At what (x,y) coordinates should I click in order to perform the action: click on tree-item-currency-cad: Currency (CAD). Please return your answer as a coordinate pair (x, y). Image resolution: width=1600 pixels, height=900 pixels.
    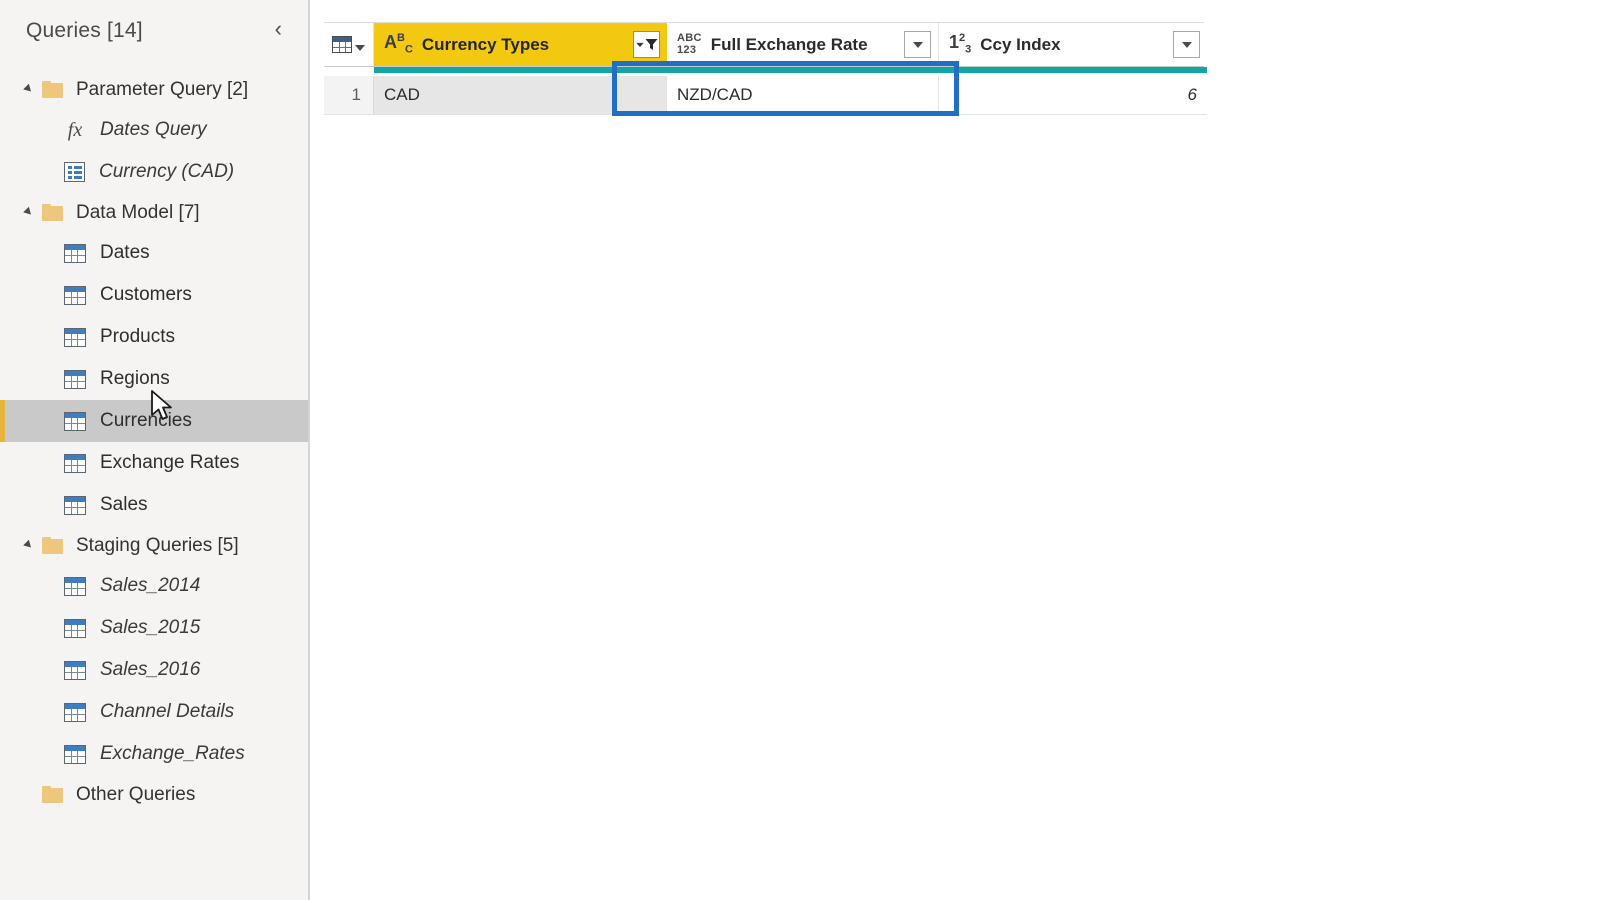
    Looking at the image, I should click on (154, 172).